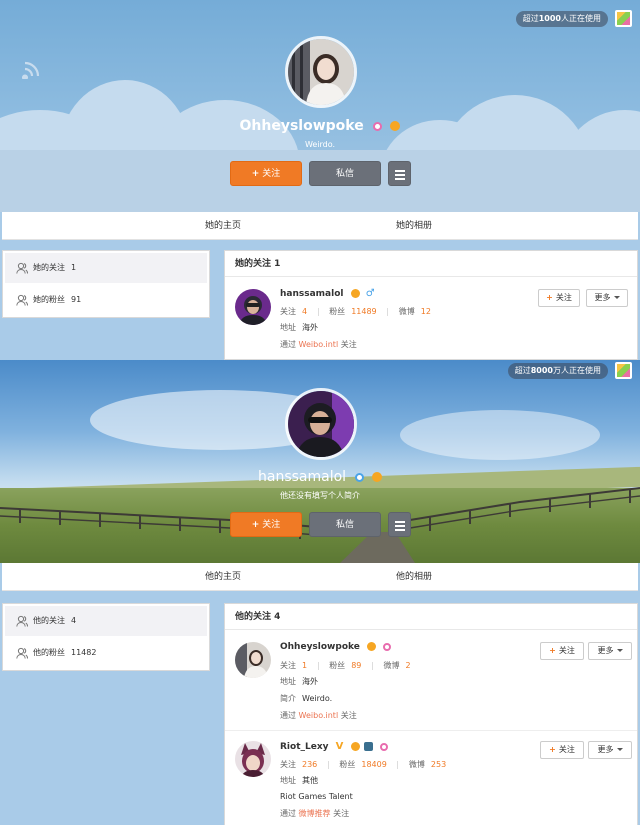  I want to click on user-name-row: hanssamalol ♂, so click(327, 293).